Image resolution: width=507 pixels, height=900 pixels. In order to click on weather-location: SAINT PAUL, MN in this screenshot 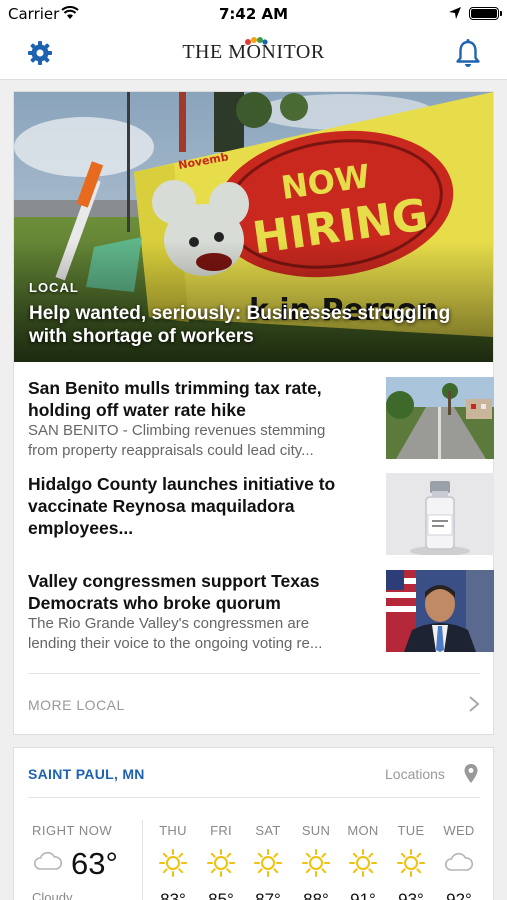, I will do `click(86, 774)`.